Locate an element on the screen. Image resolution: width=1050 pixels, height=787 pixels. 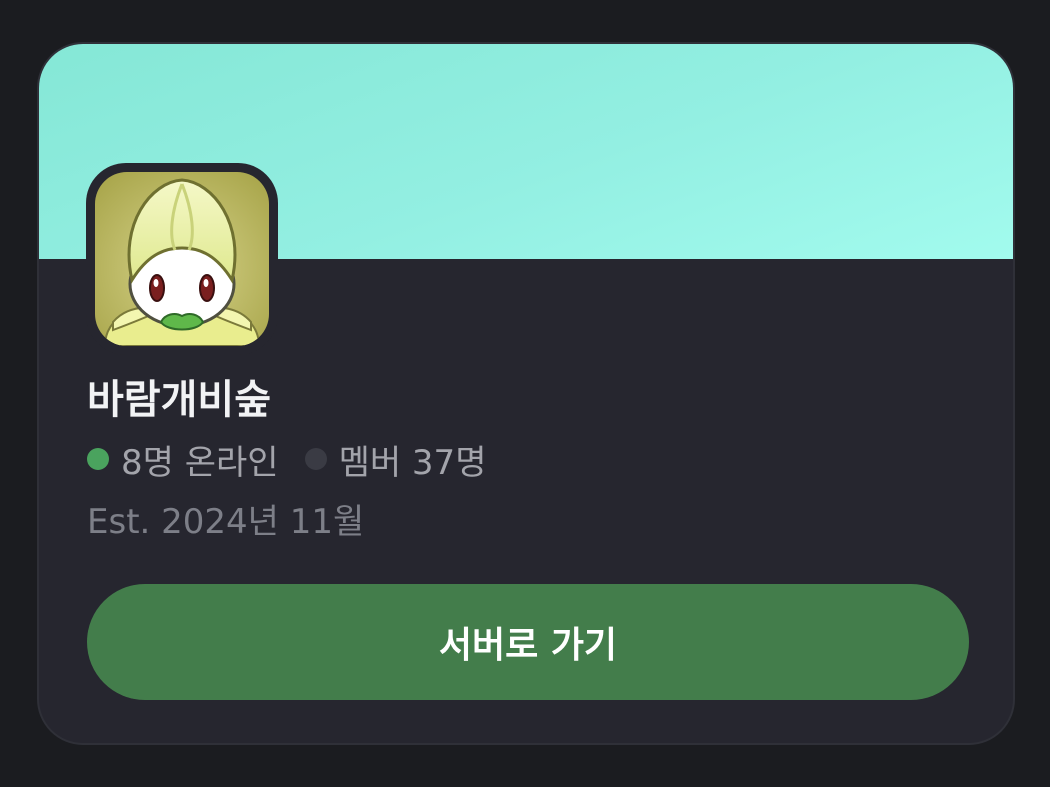
member-count: 멤버 37명 is located at coordinates (412, 462).